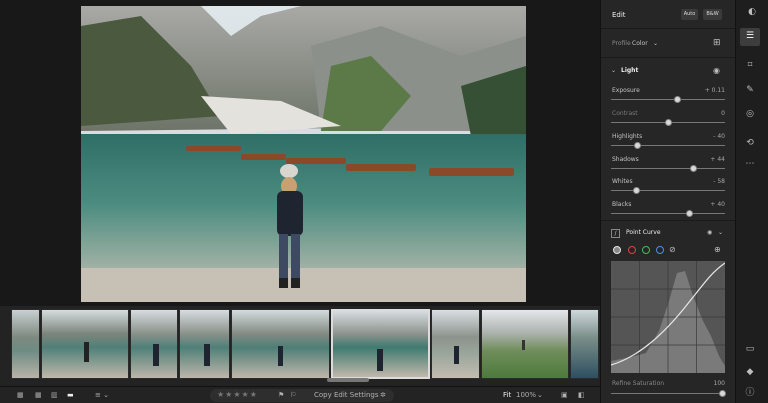  I want to click on slider-value-exposure: + 0.11, so click(710, 90).